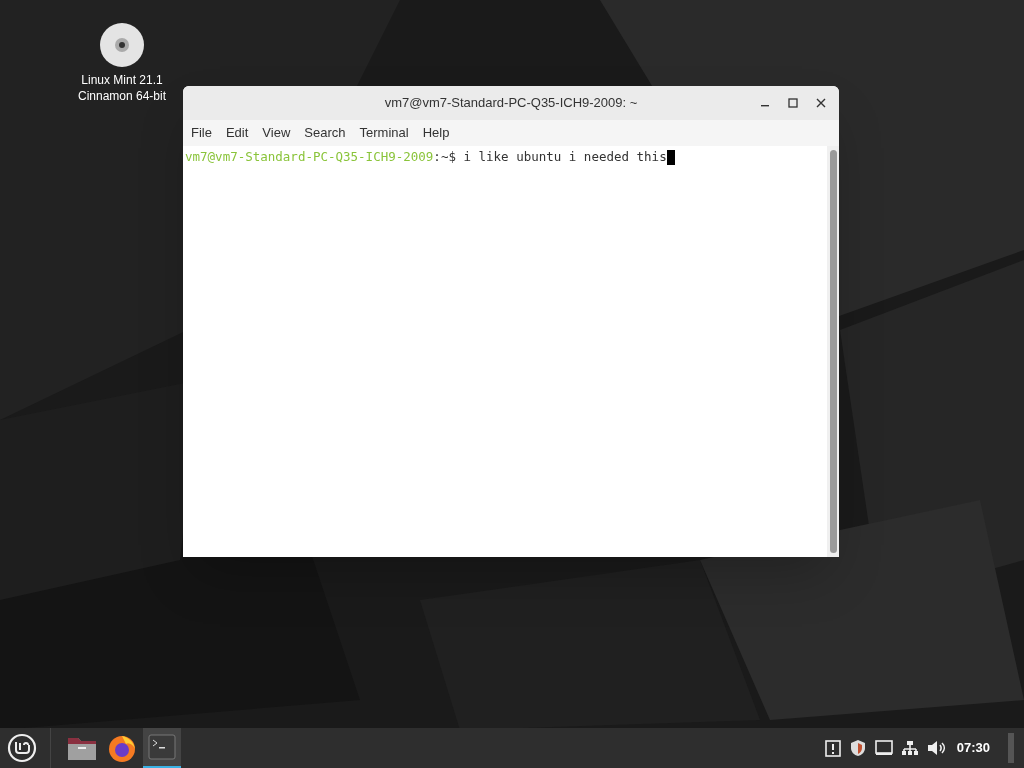 The image size is (1024, 768). What do you see at coordinates (833, 351) in the screenshot?
I see `scrollbar` at bounding box center [833, 351].